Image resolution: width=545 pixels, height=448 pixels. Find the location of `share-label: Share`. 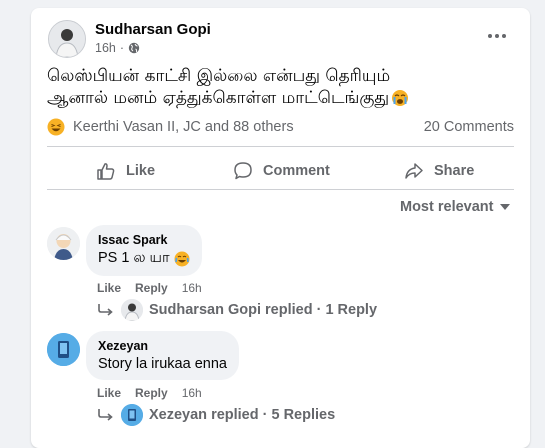

share-label: Share is located at coordinates (454, 171).